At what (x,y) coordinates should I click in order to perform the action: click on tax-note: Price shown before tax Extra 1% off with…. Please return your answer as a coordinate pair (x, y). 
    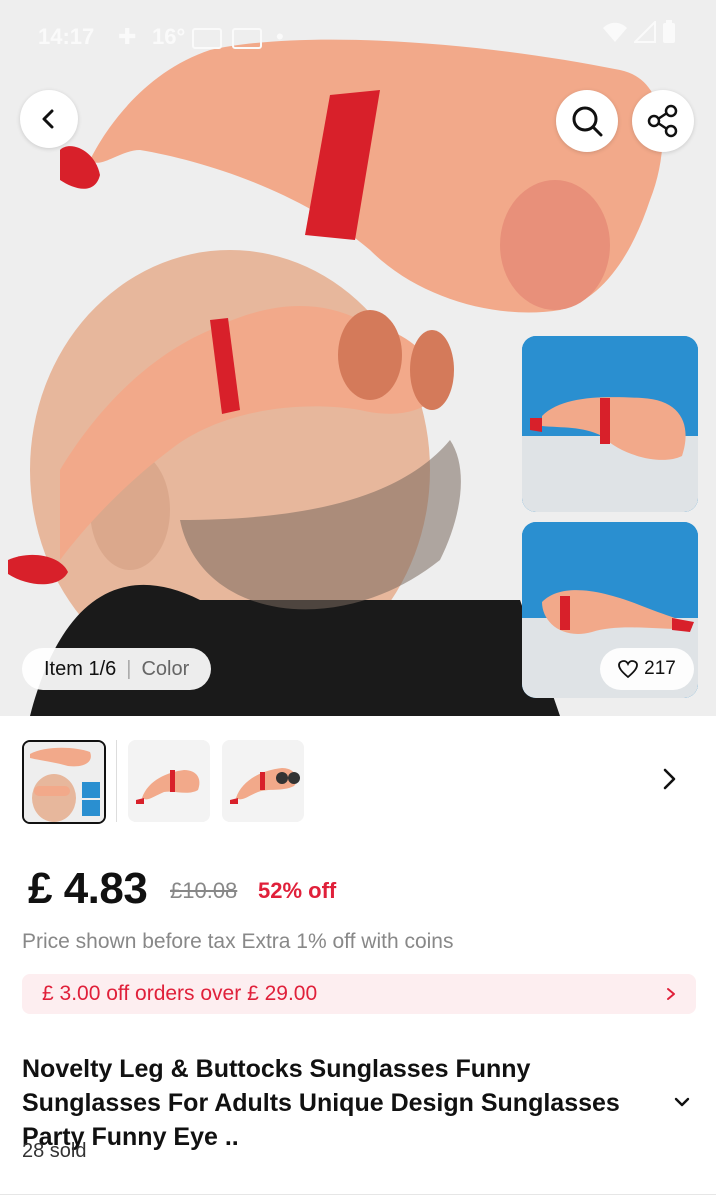
    Looking at the image, I should click on (238, 941).